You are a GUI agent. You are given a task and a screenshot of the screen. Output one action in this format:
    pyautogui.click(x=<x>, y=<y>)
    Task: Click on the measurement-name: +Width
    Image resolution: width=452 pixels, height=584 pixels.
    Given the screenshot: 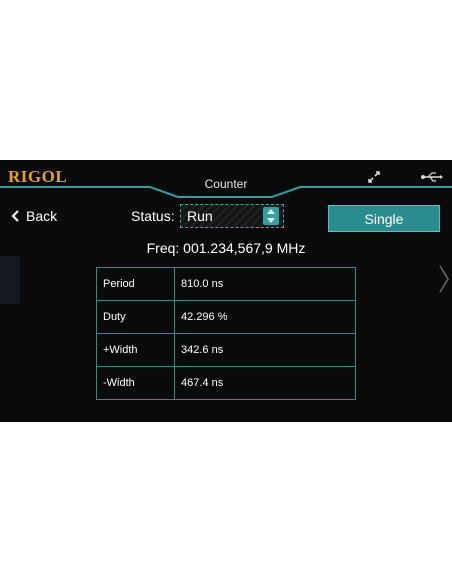 What is the action you would take?
    pyautogui.click(x=135, y=350)
    